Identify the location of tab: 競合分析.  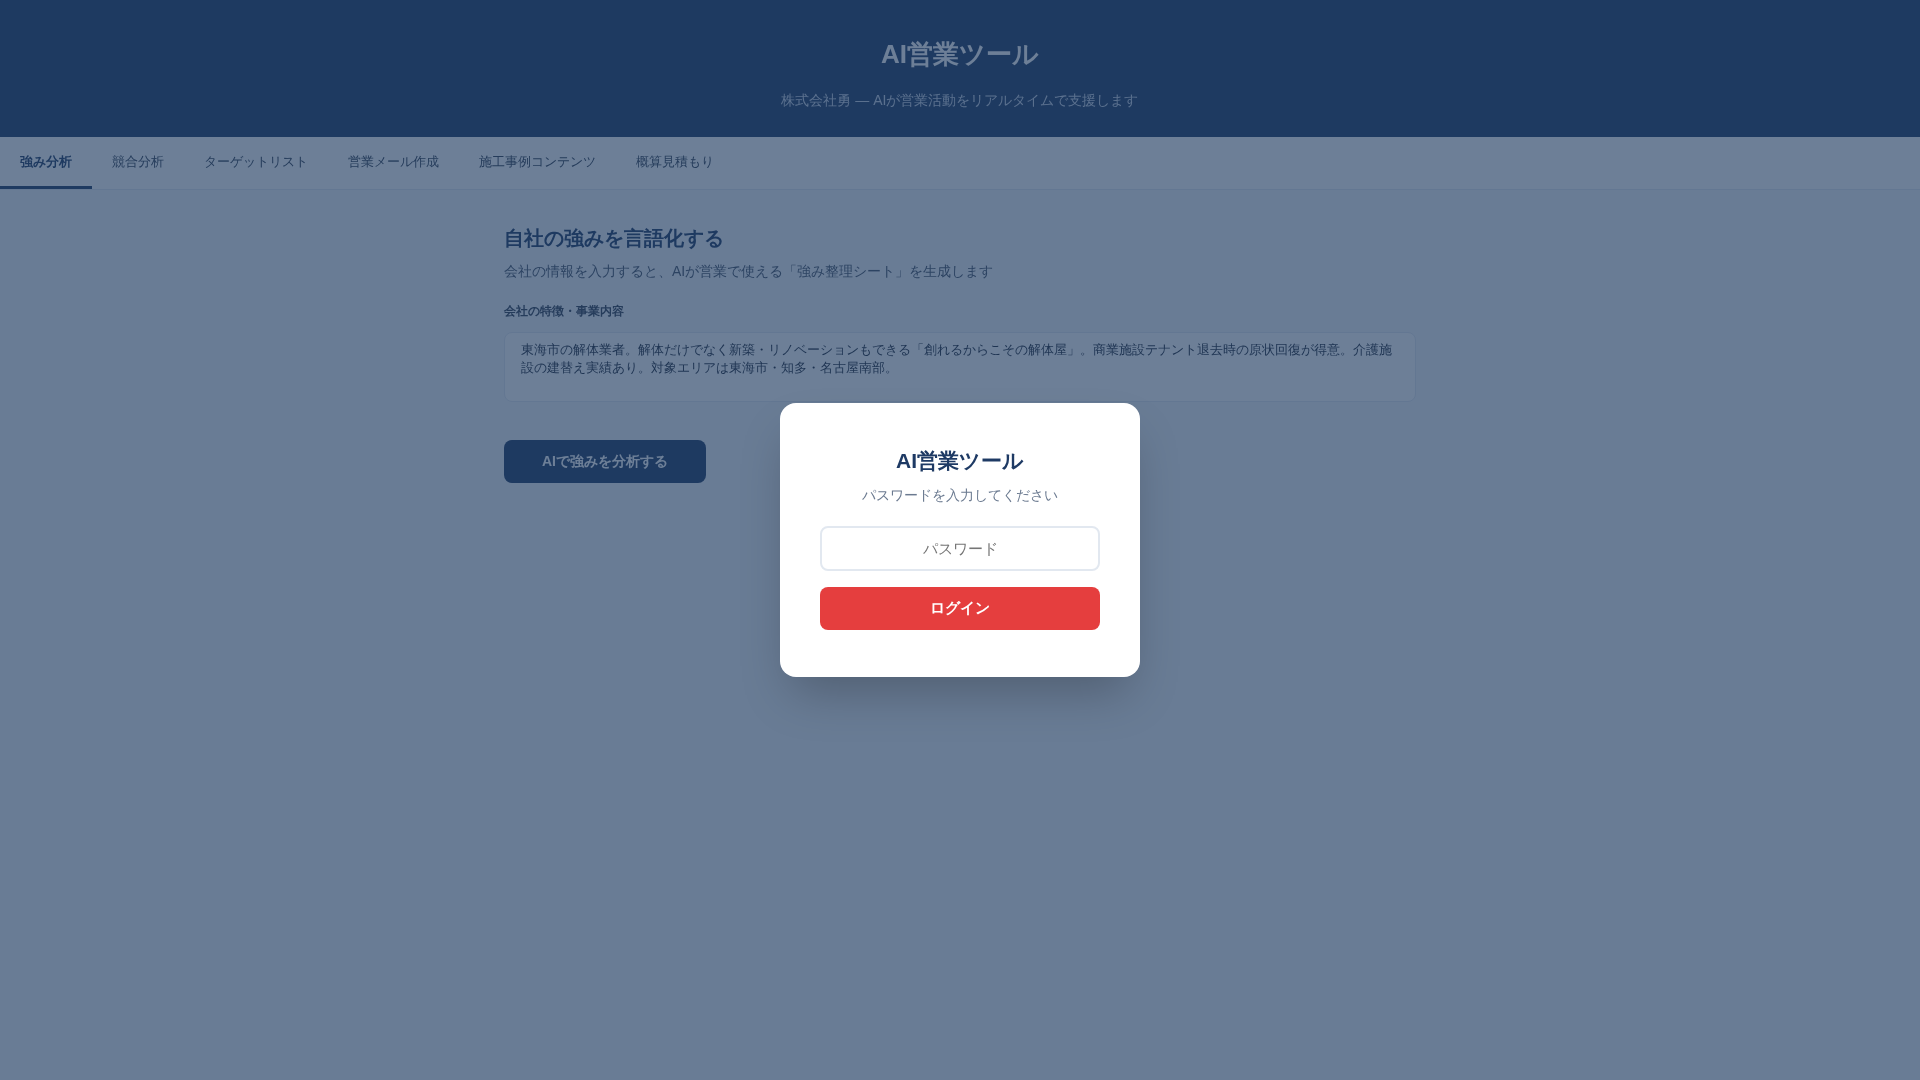
(138, 163).